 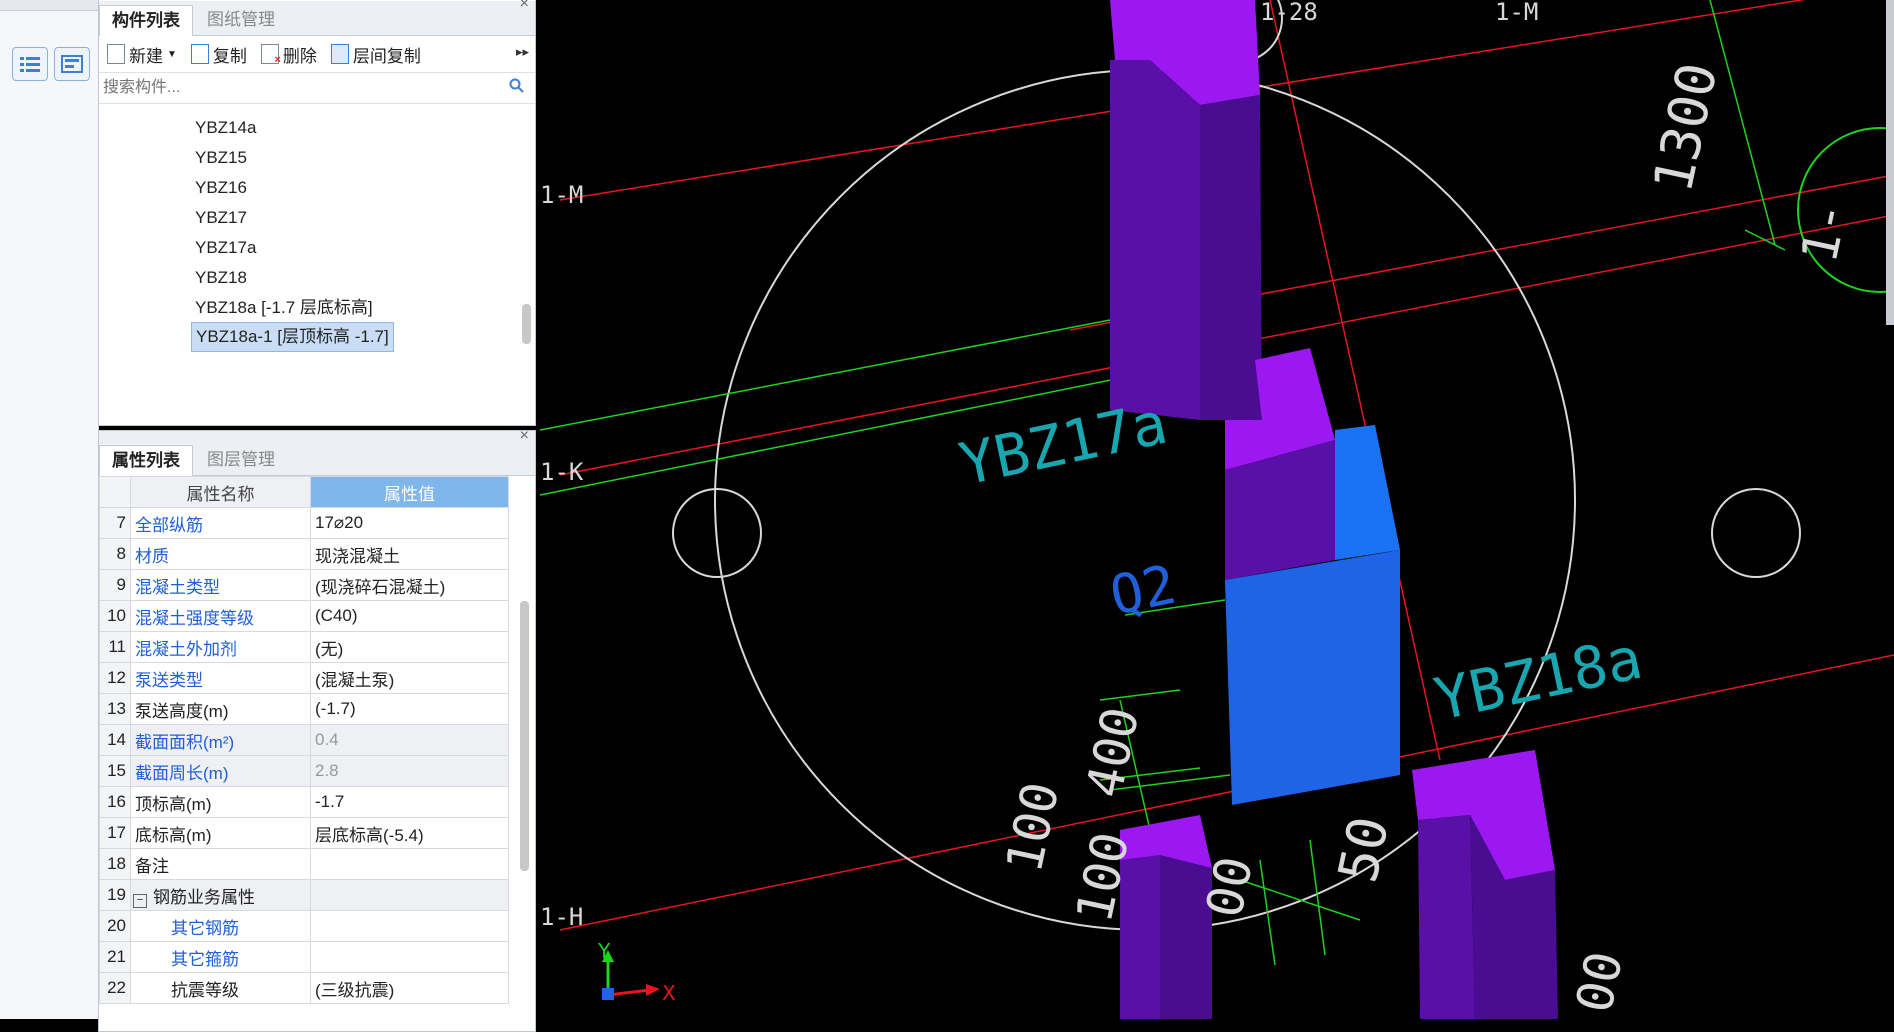 I want to click on detail-view-button, so click(x=72, y=64).